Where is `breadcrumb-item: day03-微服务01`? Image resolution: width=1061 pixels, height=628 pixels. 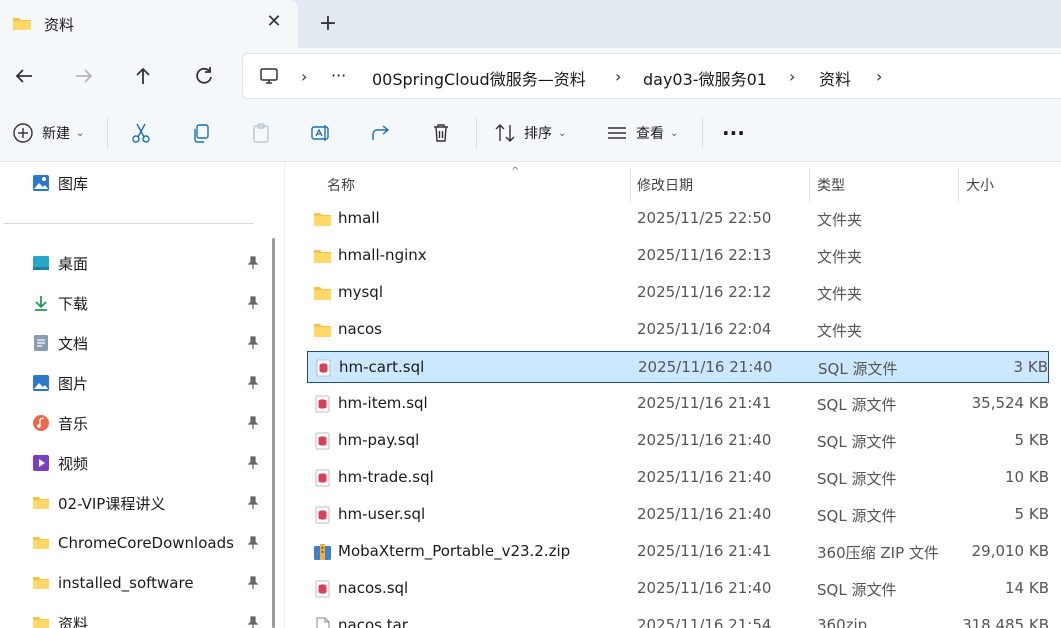 breadcrumb-item: day03-微服务01 is located at coordinates (705, 78).